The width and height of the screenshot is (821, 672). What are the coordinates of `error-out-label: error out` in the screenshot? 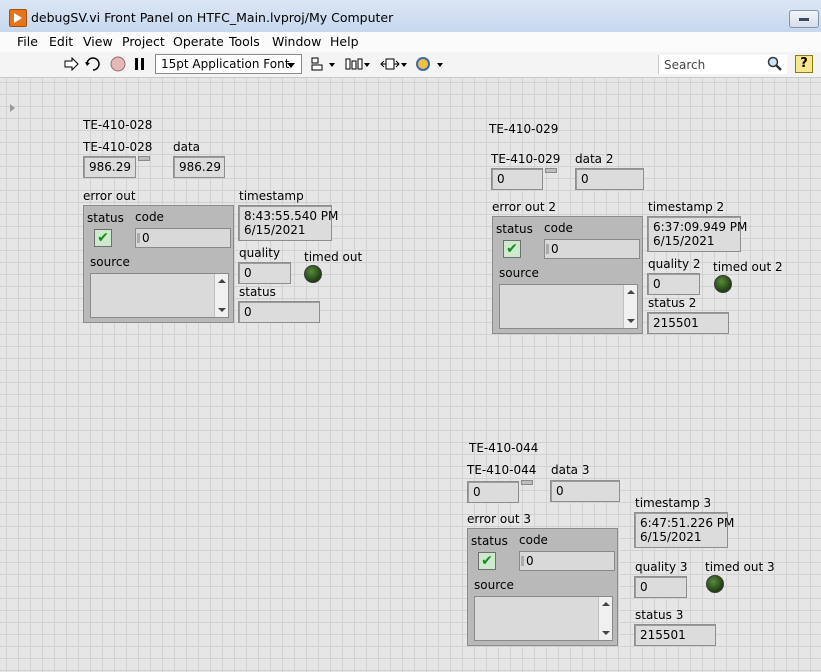 It's located at (109, 196).